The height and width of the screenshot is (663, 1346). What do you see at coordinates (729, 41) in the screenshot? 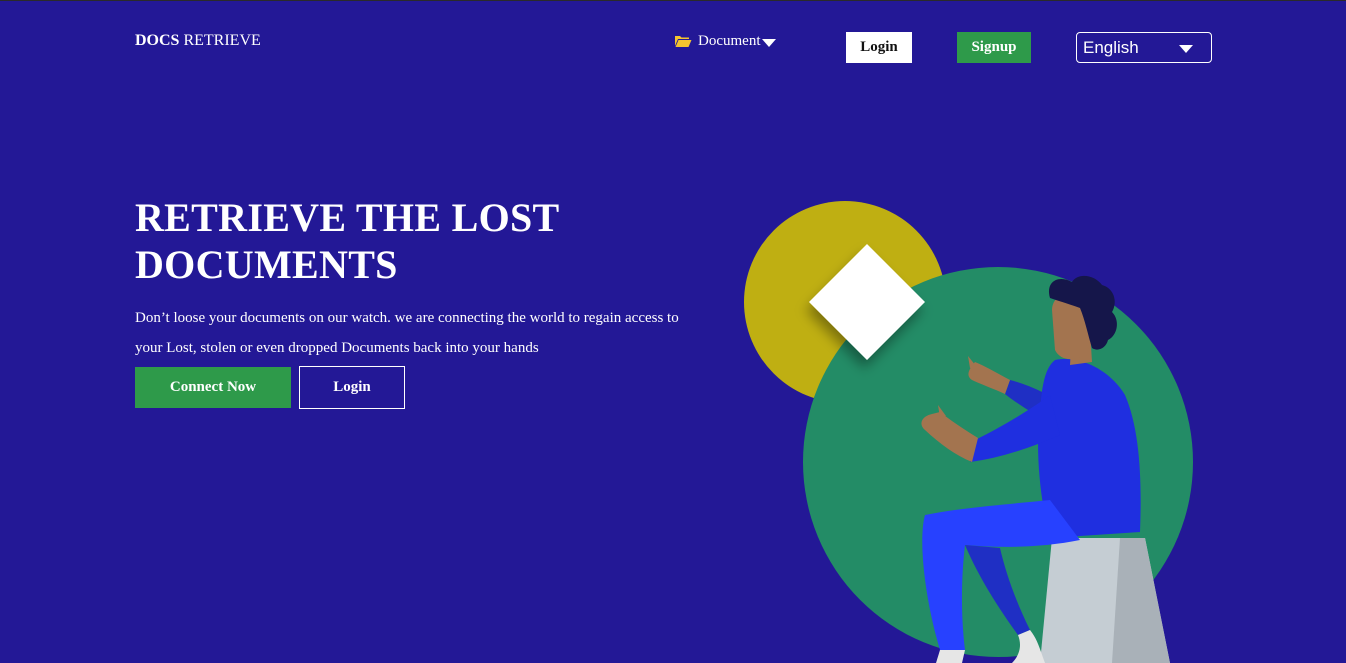
I see `document-menu-label: Document` at bounding box center [729, 41].